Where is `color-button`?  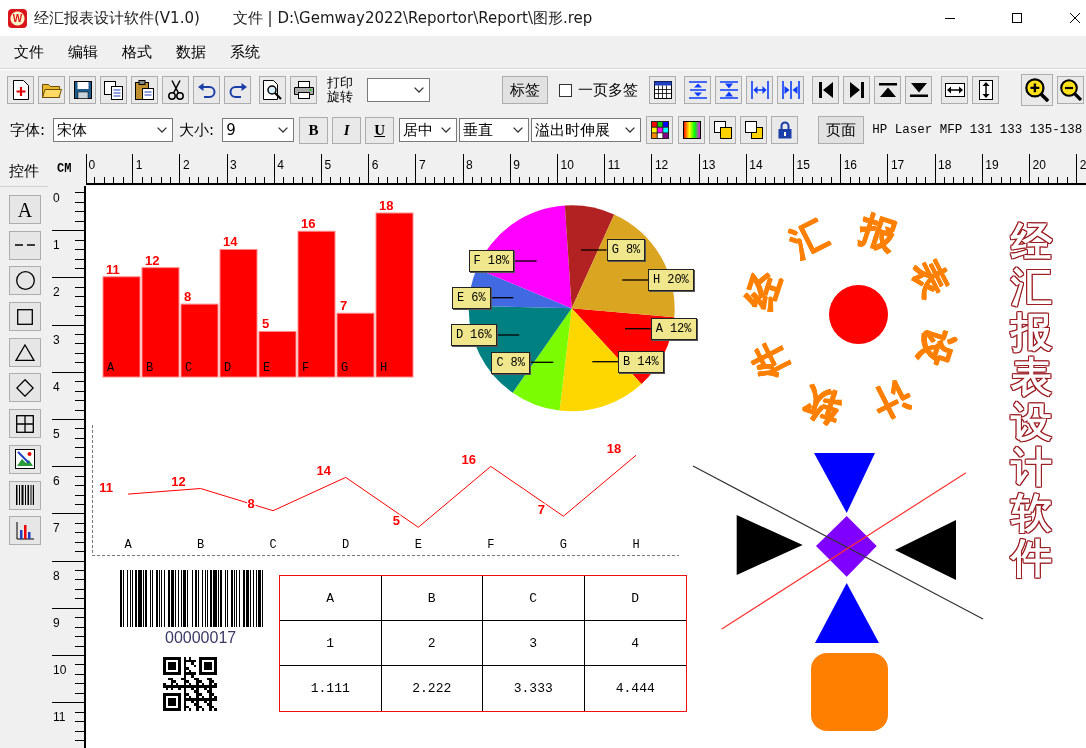 color-button is located at coordinates (660, 130).